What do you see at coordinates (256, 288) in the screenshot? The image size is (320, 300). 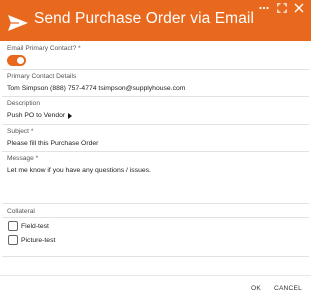 I see `ok-button: OK` at bounding box center [256, 288].